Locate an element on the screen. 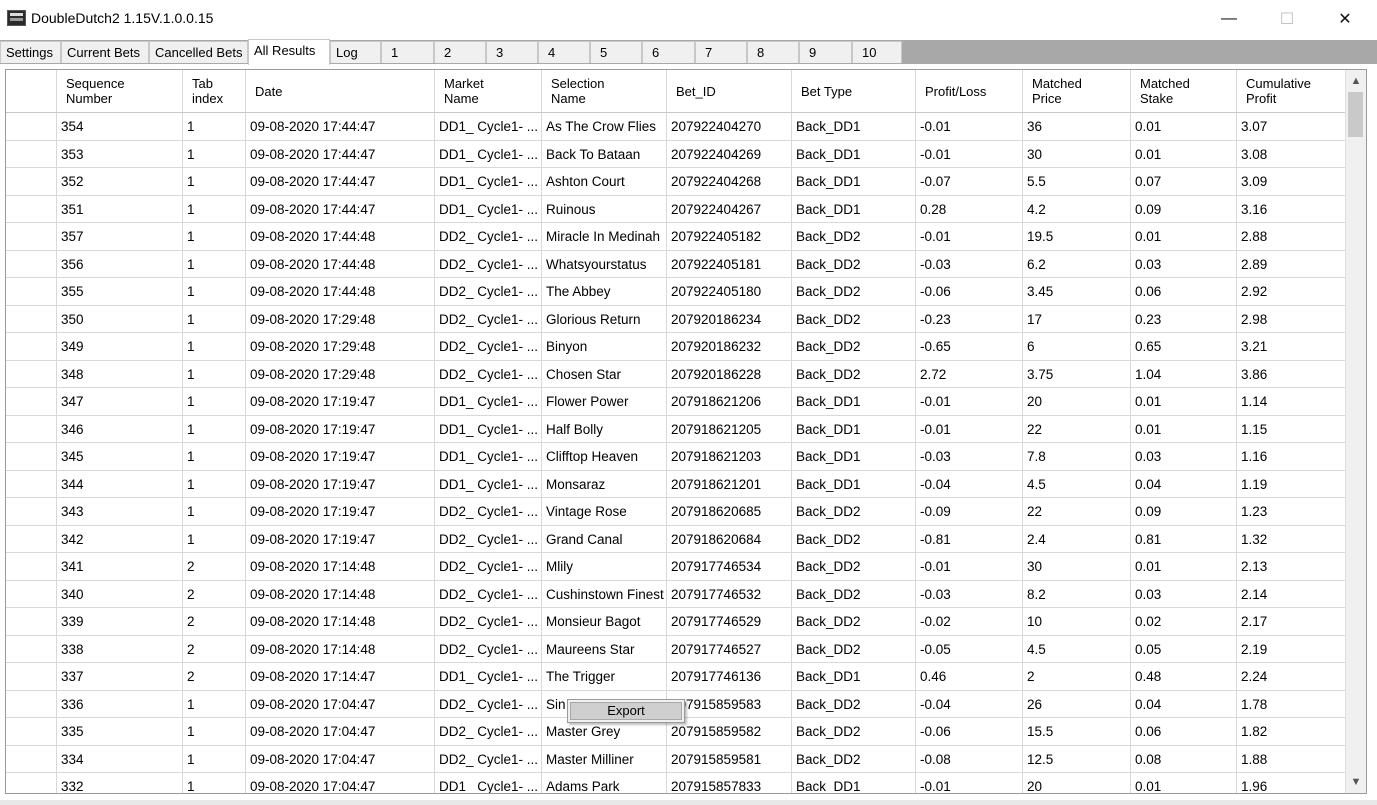  tab-3: 3 is located at coordinates (512, 52).